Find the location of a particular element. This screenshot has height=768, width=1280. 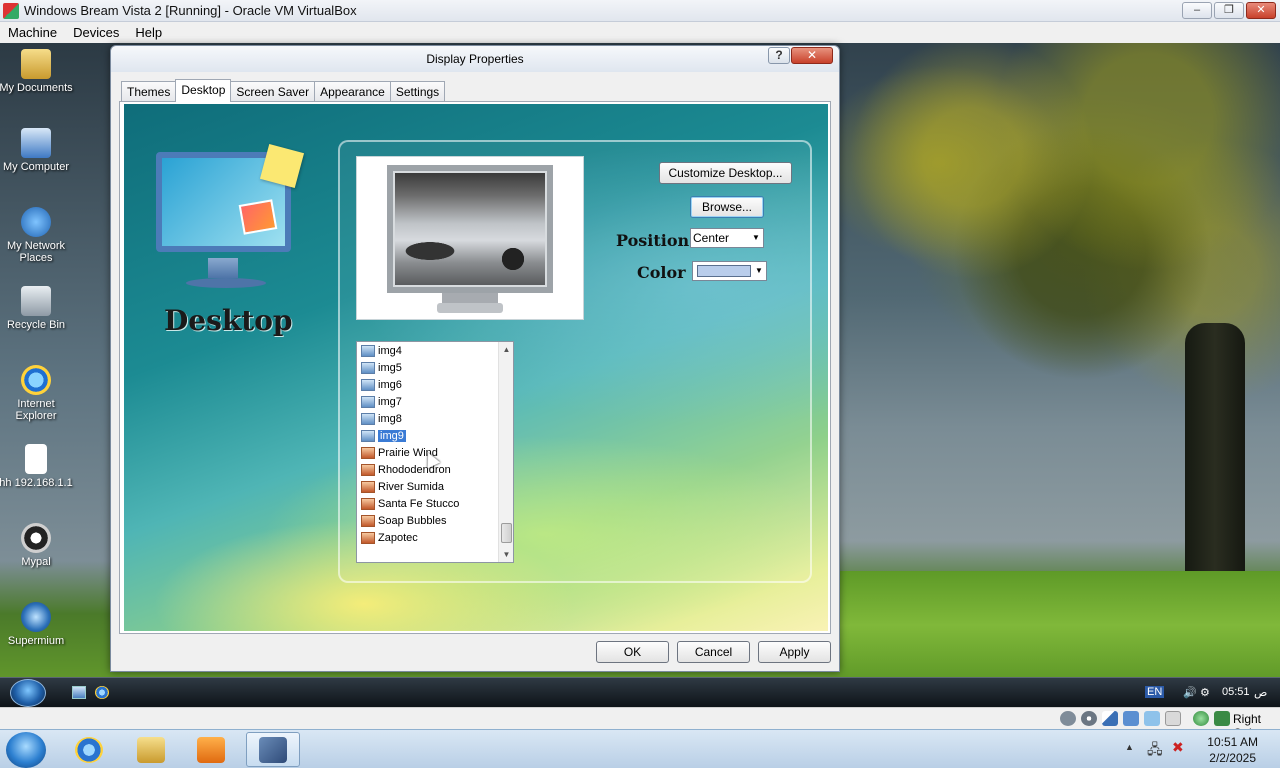

start-orb-icon is located at coordinates (28, 693).